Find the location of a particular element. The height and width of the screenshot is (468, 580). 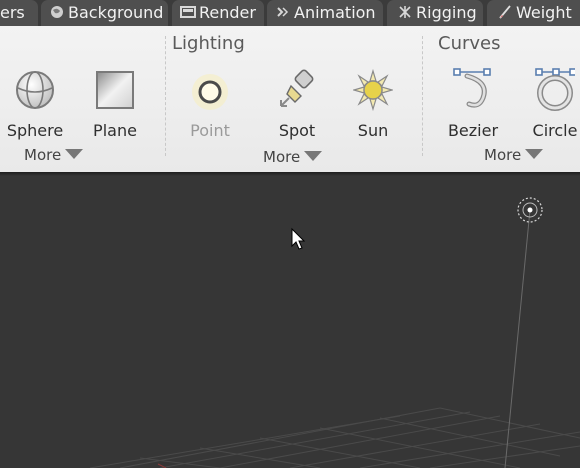

tab-animation: Animation is located at coordinates (325, 13).